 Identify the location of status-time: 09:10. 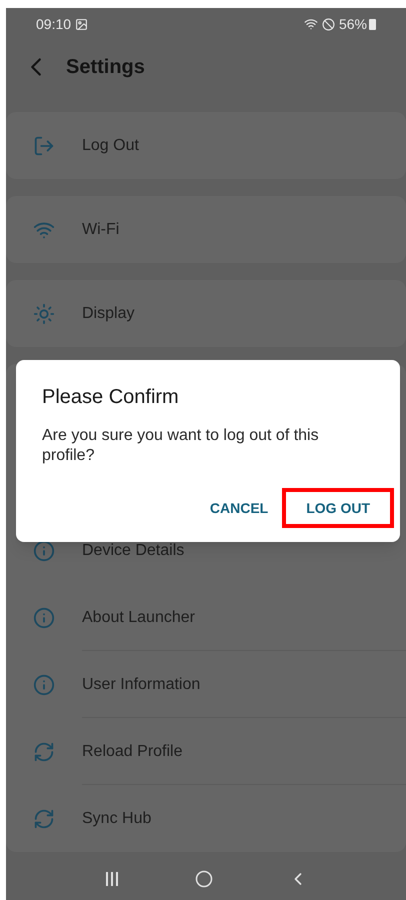
(54, 24).